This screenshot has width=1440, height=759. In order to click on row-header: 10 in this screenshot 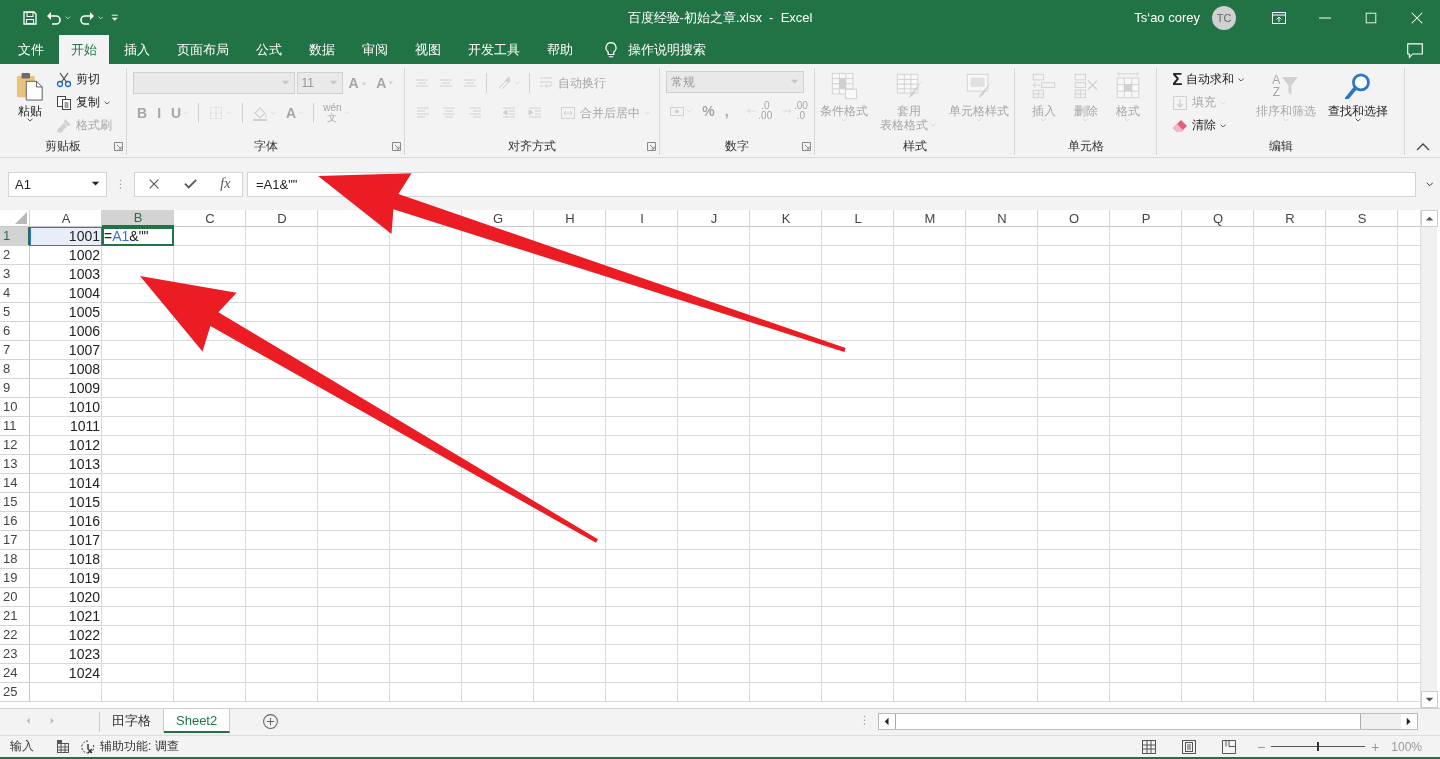, I will do `click(15, 407)`.